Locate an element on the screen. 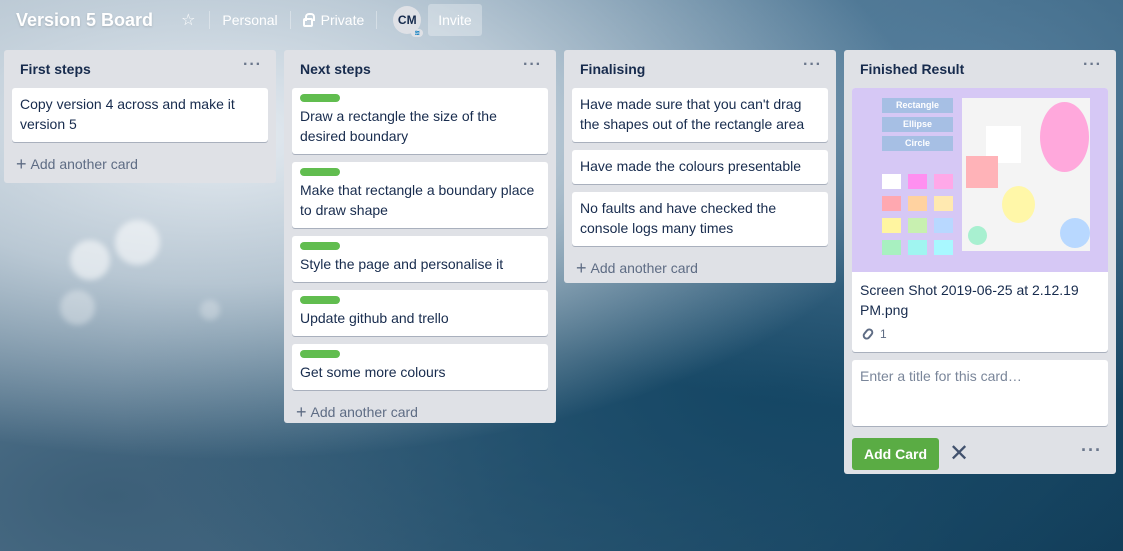  more-options-icon: ··· is located at coordinates (1091, 450).